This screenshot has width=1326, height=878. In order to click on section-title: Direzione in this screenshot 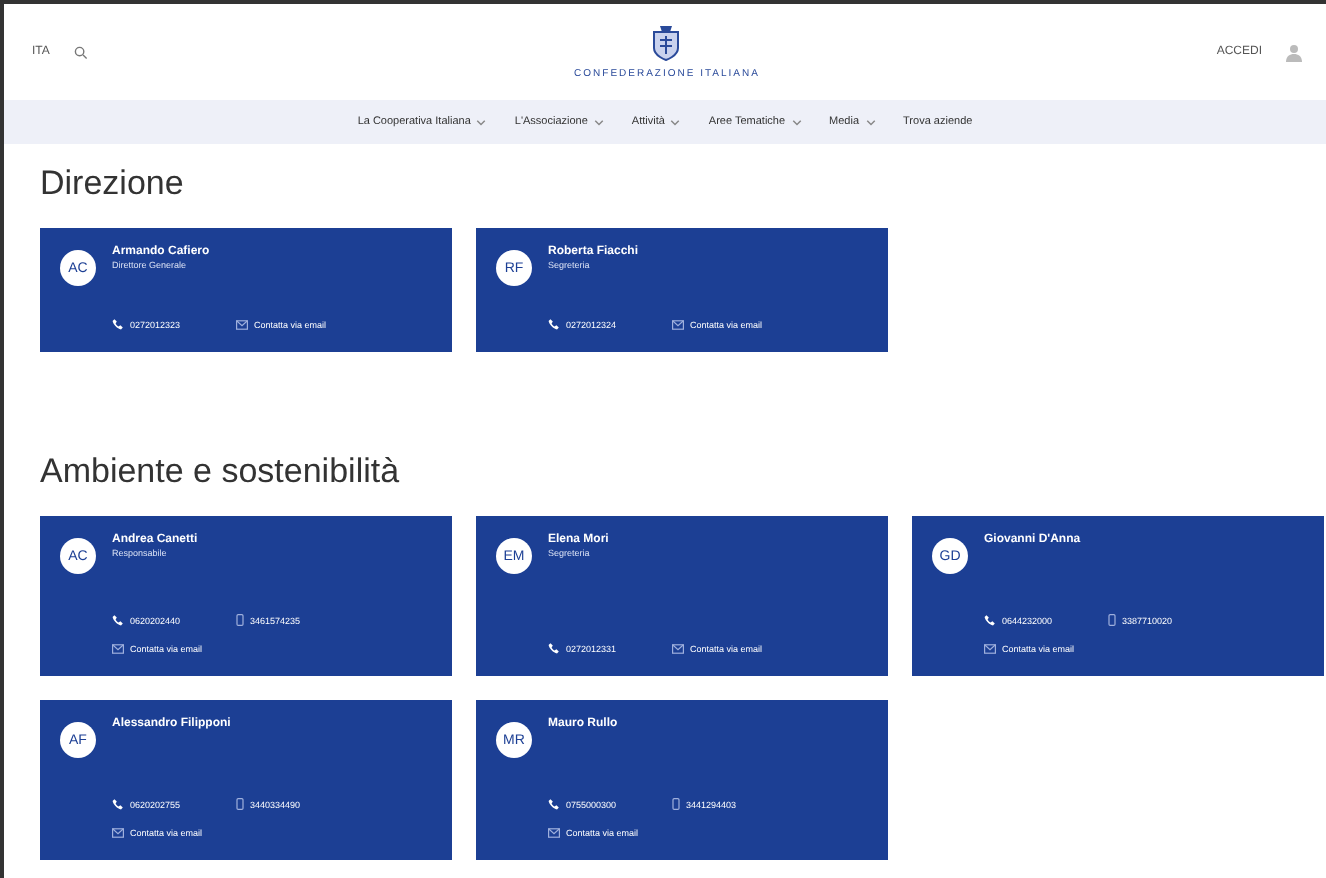, I will do `click(113, 184)`.